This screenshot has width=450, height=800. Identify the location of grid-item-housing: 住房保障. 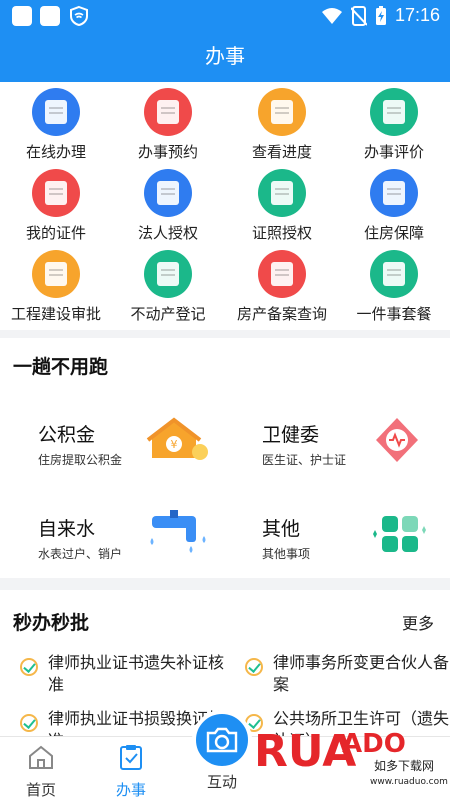
(394, 206).